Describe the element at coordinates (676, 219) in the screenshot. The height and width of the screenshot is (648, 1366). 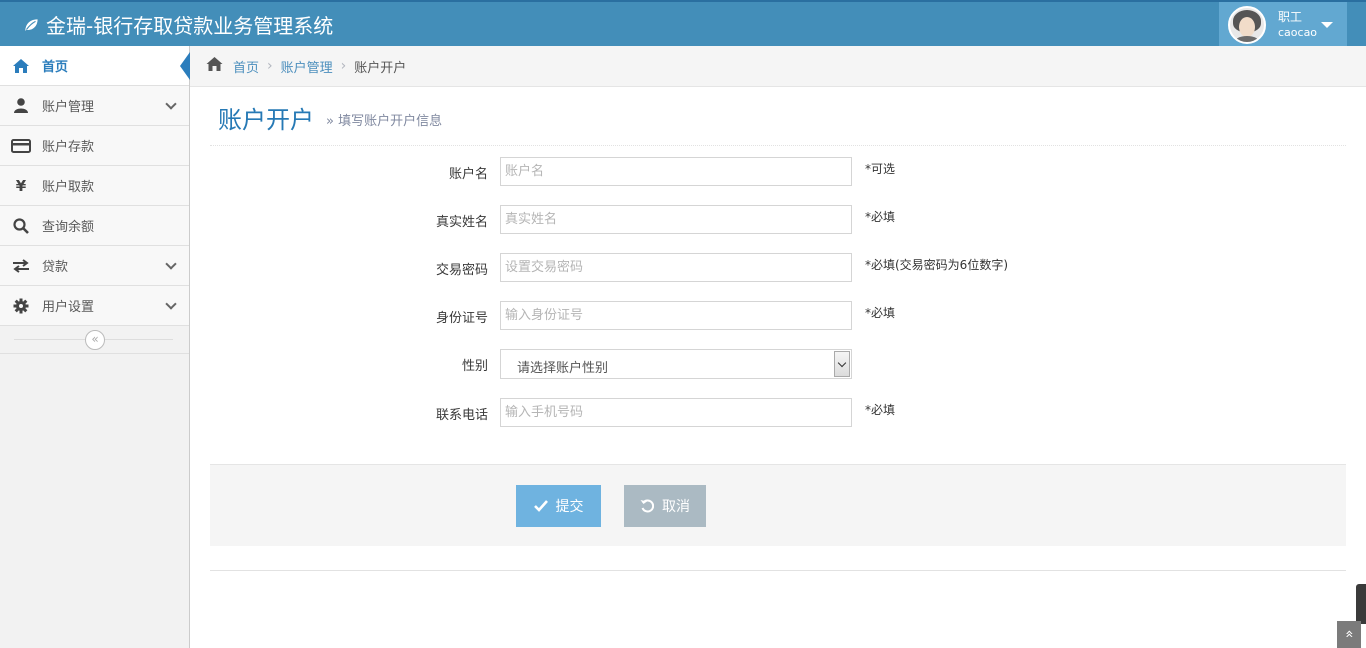
I see `real-name-input` at that location.